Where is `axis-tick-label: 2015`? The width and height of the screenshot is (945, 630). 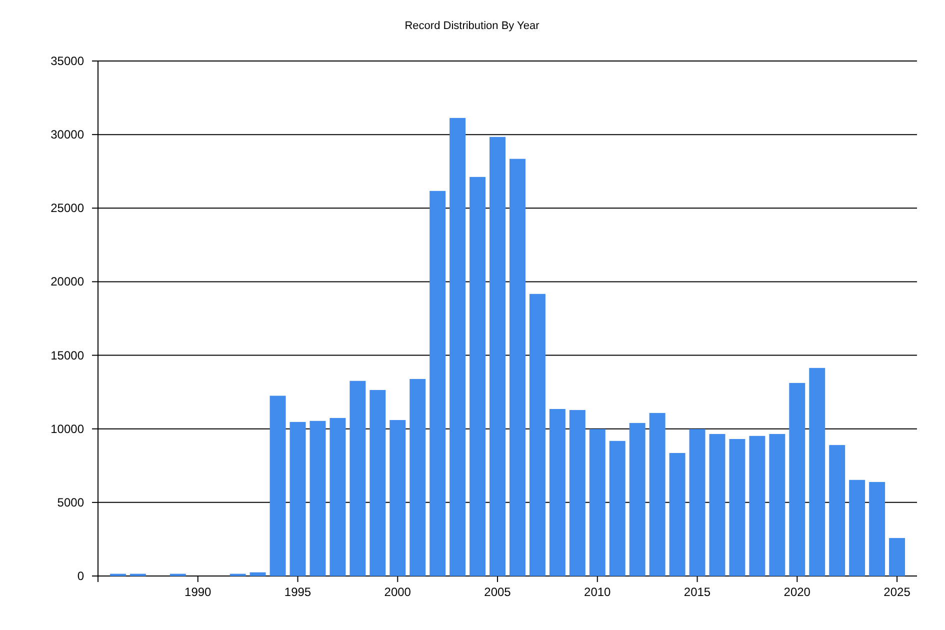
axis-tick-label: 2015 is located at coordinates (697, 592).